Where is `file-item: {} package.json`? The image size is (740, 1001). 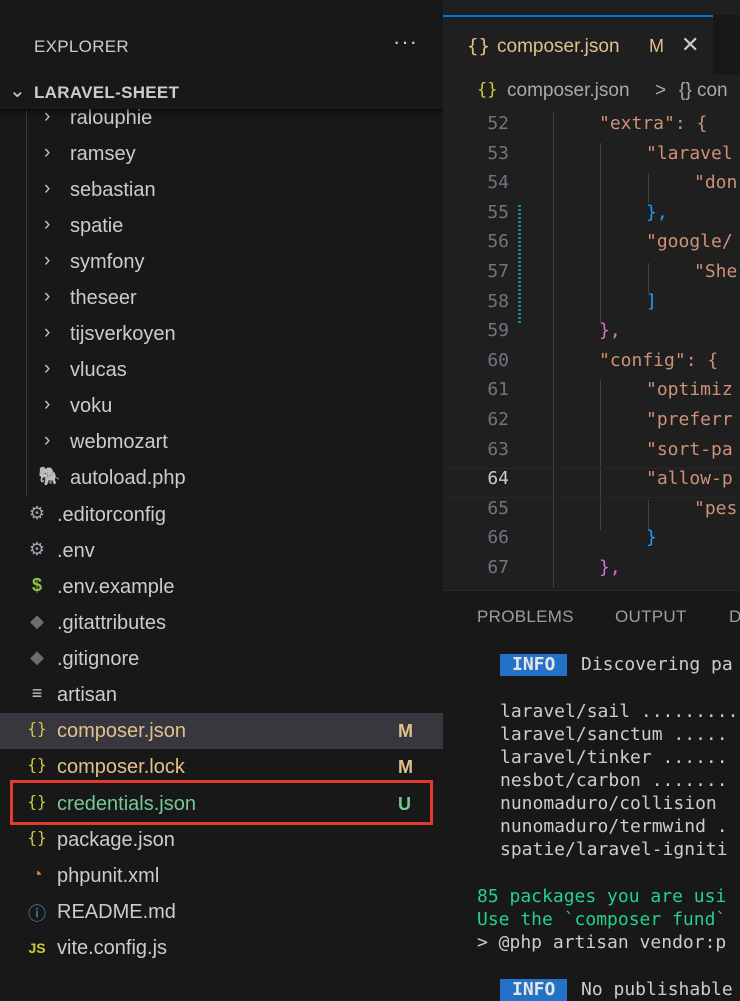 file-item: {} package.json is located at coordinates (221, 840).